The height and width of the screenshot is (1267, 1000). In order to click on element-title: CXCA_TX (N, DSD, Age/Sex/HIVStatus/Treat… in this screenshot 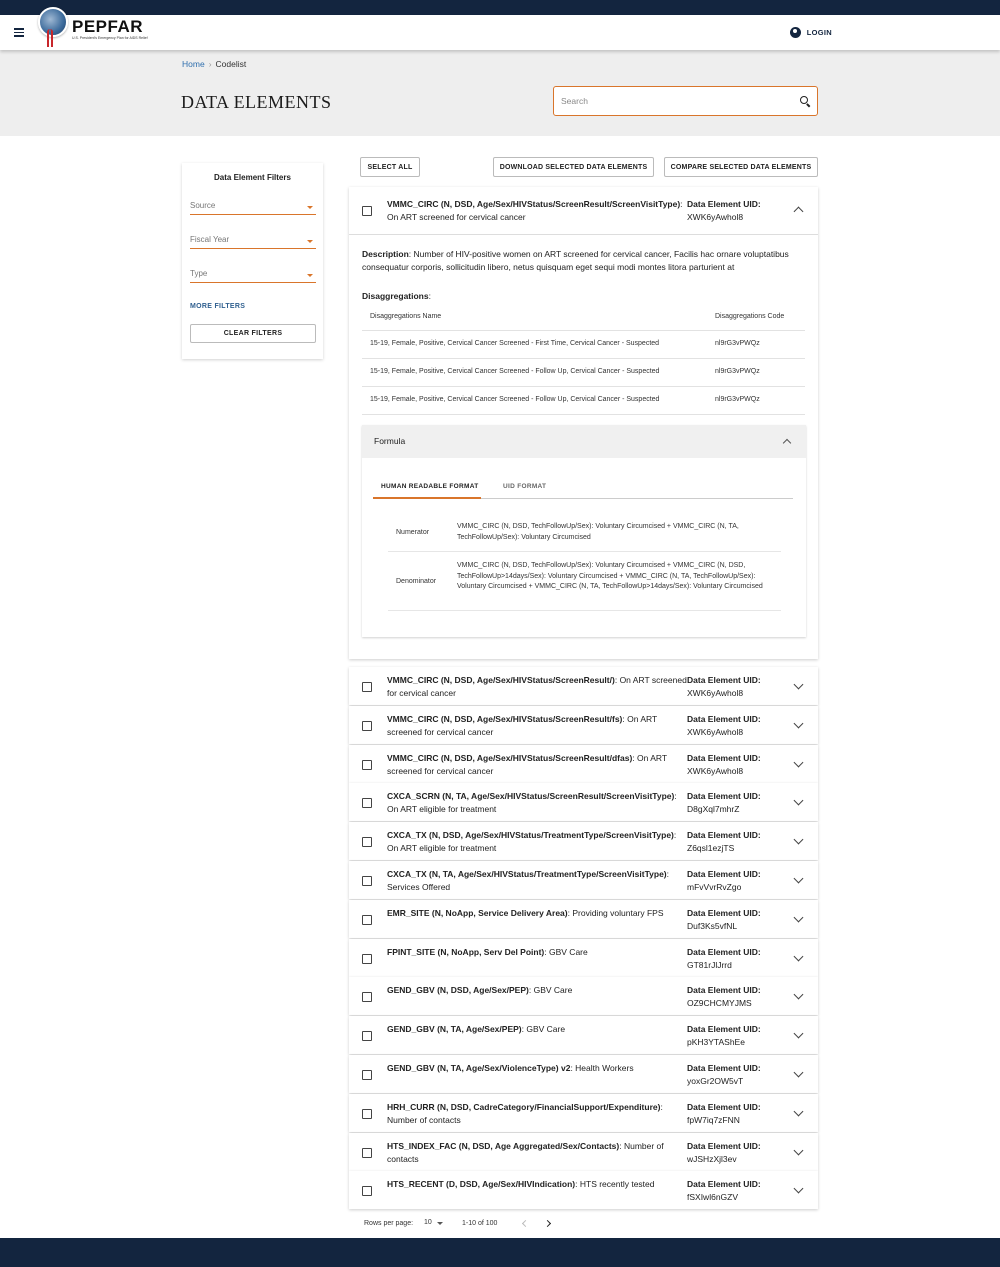, I will do `click(532, 841)`.